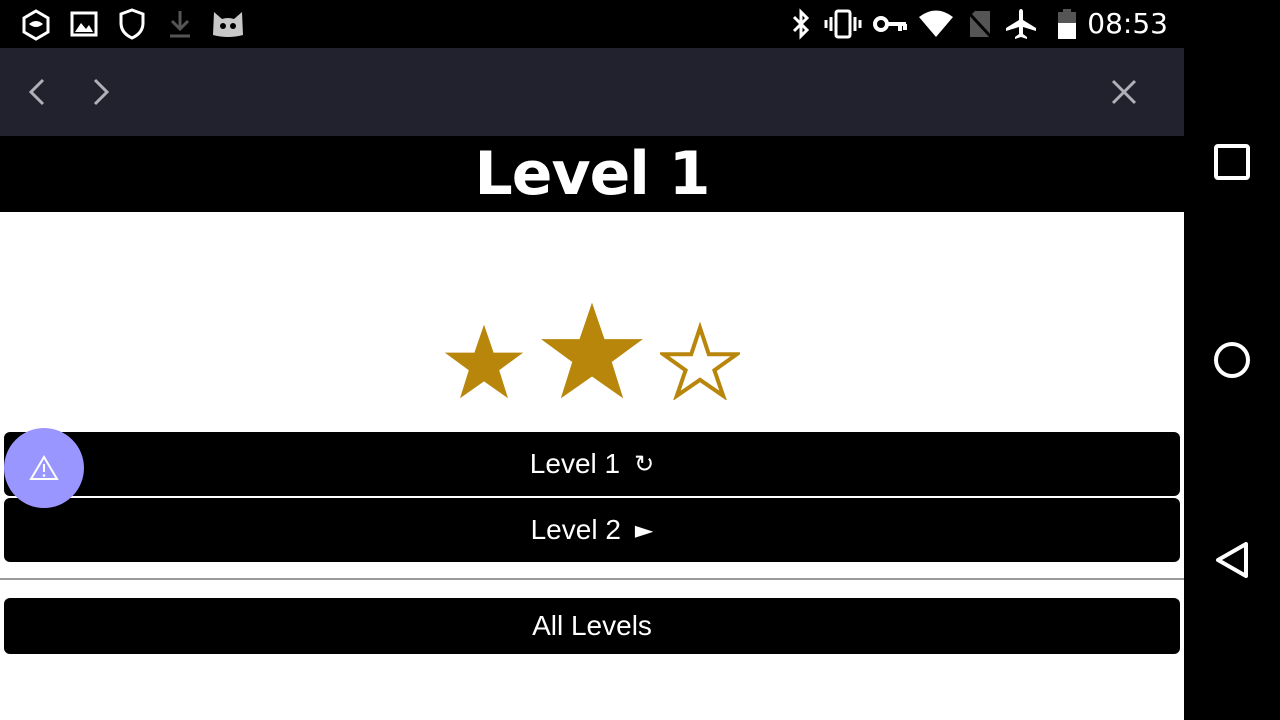 Image resolution: width=1280 pixels, height=720 pixels. Describe the element at coordinates (132, 24) in the screenshot. I see `shield-icon` at that location.